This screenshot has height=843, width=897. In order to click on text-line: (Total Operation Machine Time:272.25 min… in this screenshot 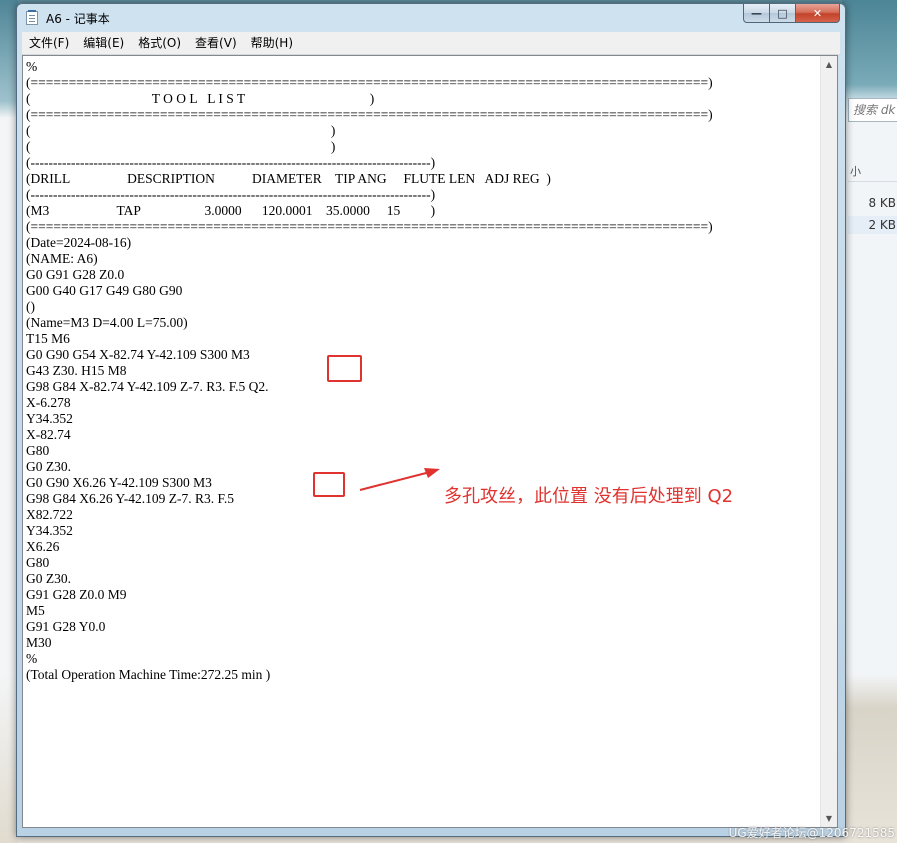, I will do `click(421, 675)`.